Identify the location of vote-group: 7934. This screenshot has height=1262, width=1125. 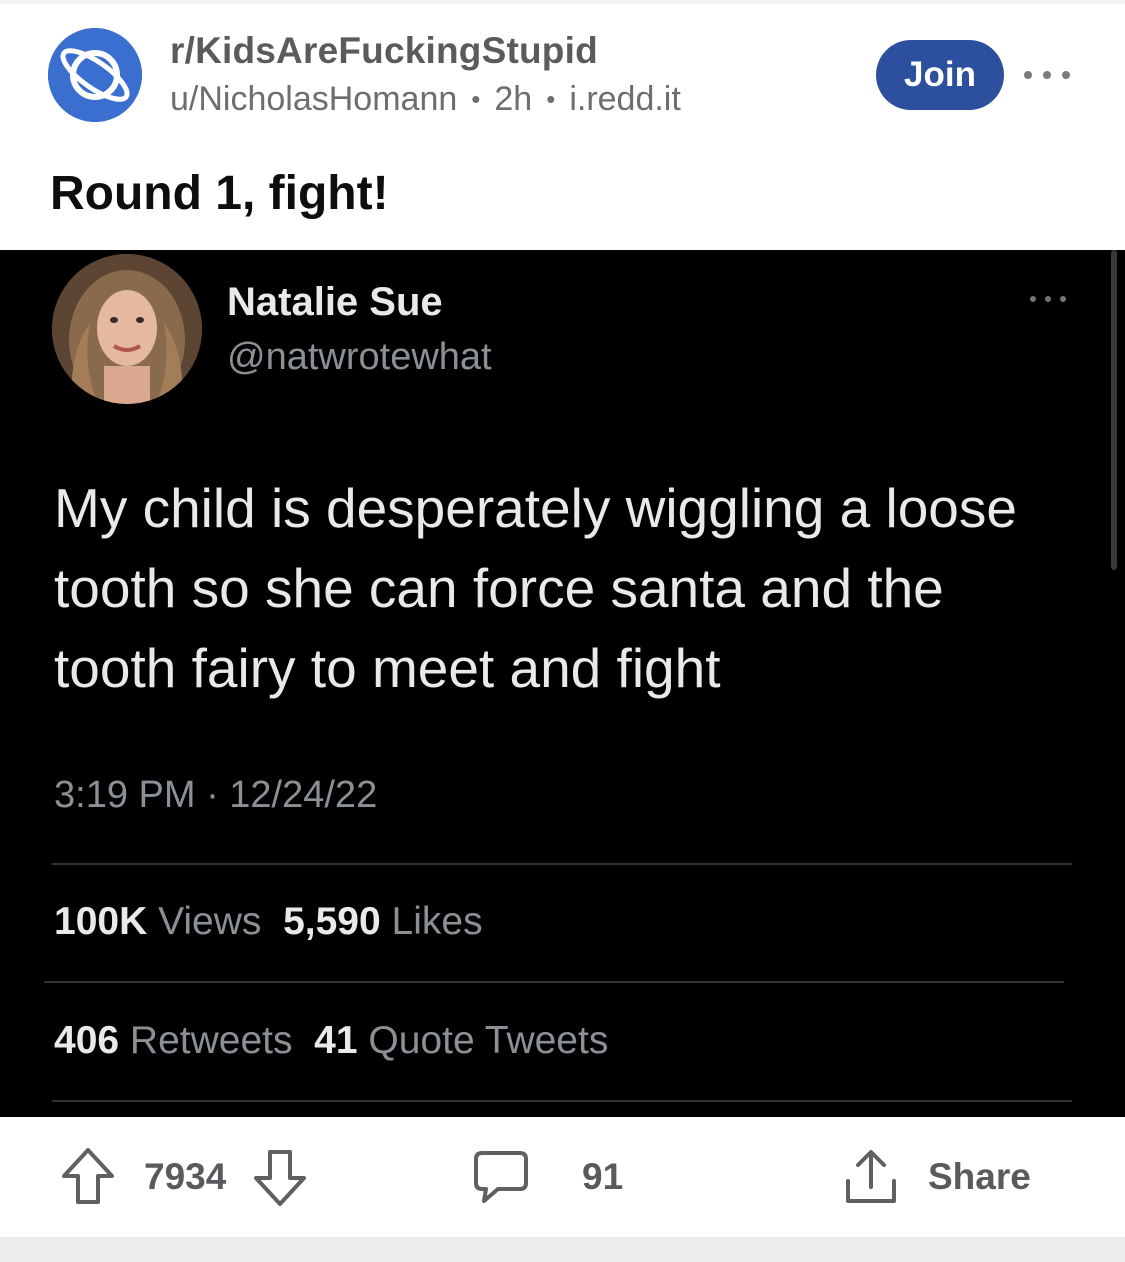
(184, 1177).